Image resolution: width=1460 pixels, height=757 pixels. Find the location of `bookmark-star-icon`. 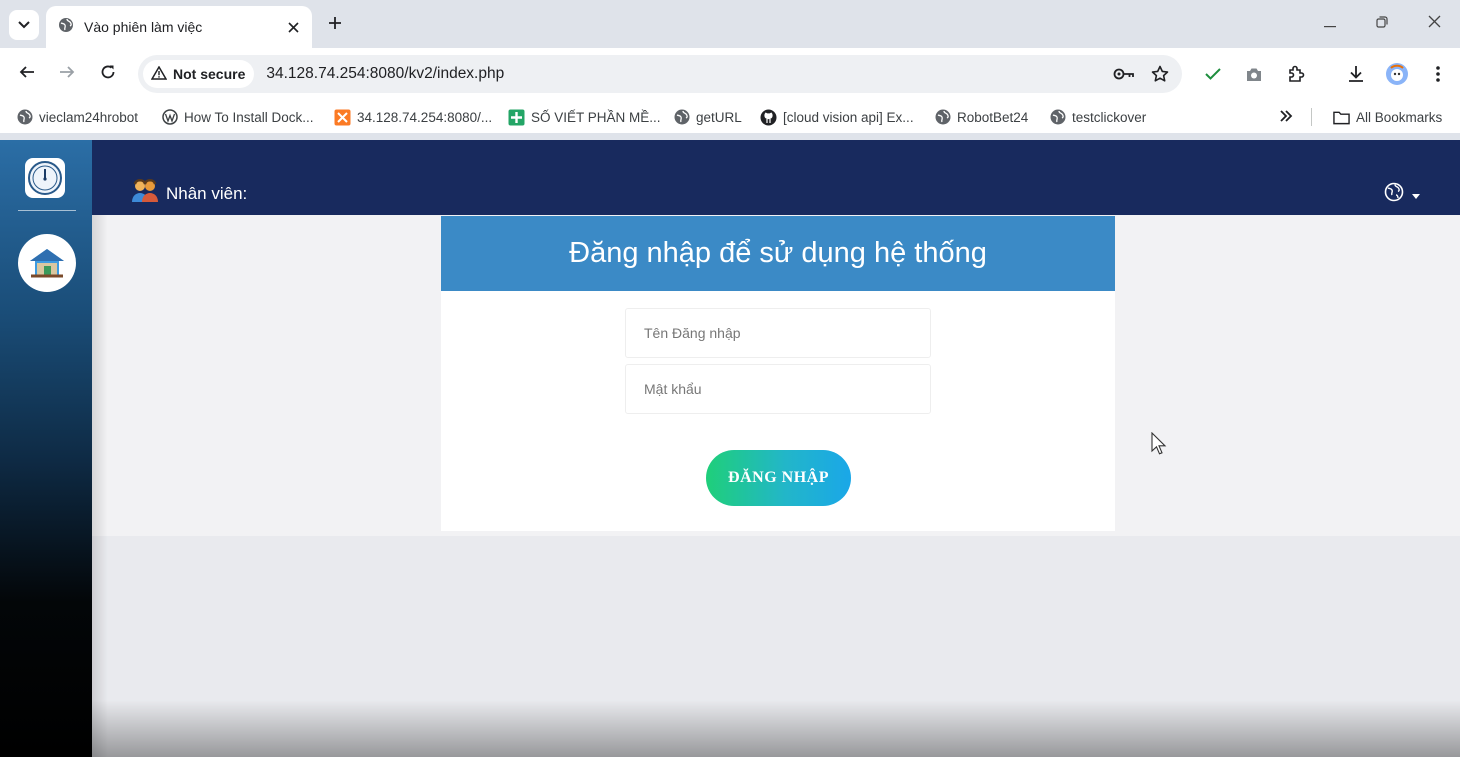

bookmark-star-icon is located at coordinates (1160, 74).